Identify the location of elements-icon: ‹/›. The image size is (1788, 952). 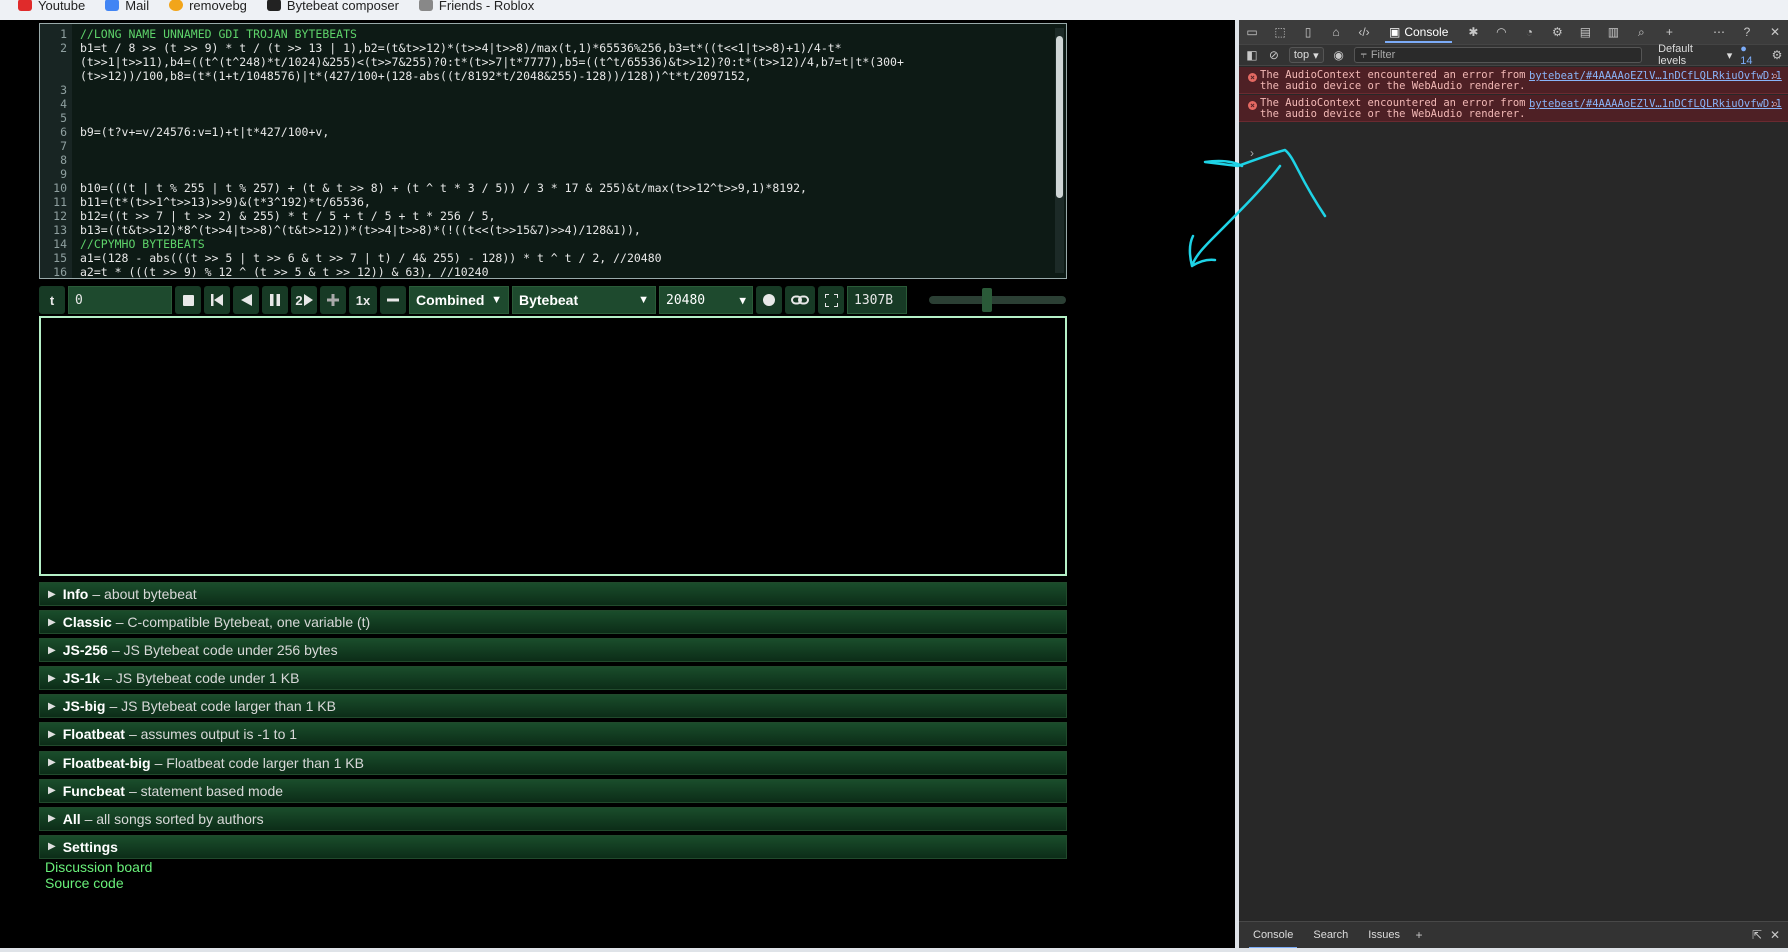
(1364, 32).